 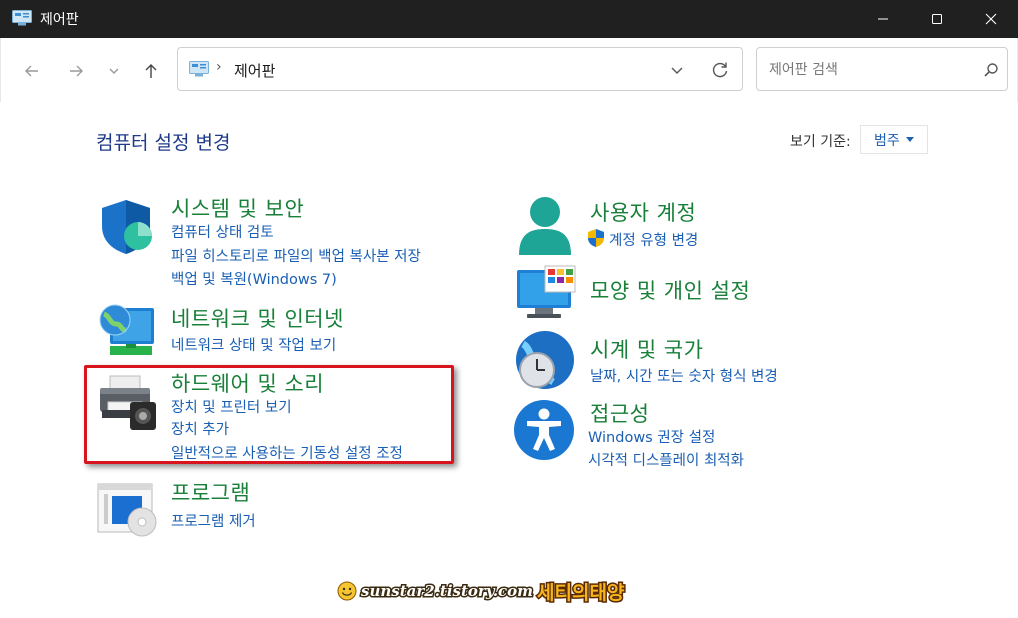 I want to click on maximize-button, so click(x=937, y=19).